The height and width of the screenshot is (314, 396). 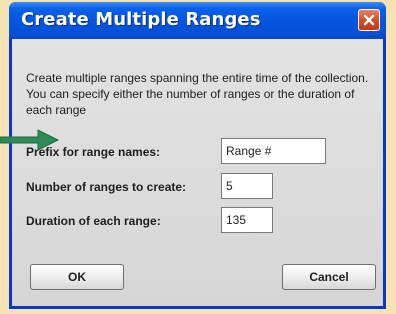 I want to click on close-button, so click(x=369, y=20).